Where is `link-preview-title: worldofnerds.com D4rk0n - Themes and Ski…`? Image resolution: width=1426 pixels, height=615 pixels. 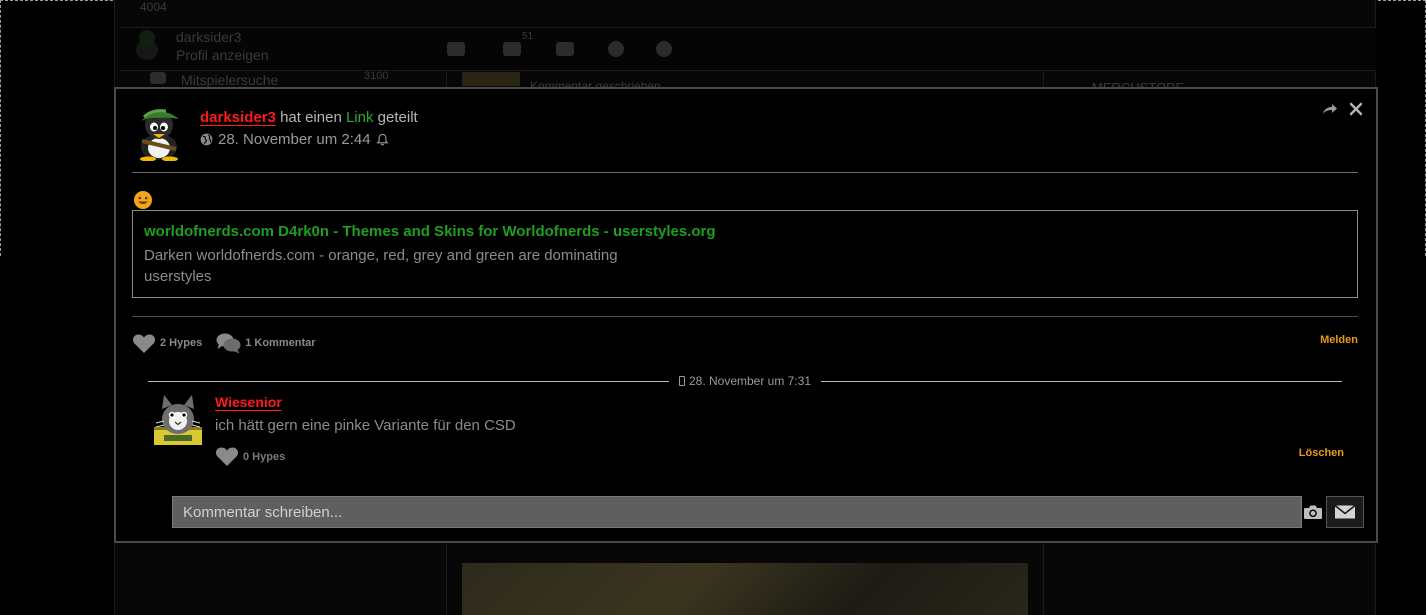
link-preview-title: worldofnerds.com D4rk0n - Themes and Ski… is located at coordinates (745, 231).